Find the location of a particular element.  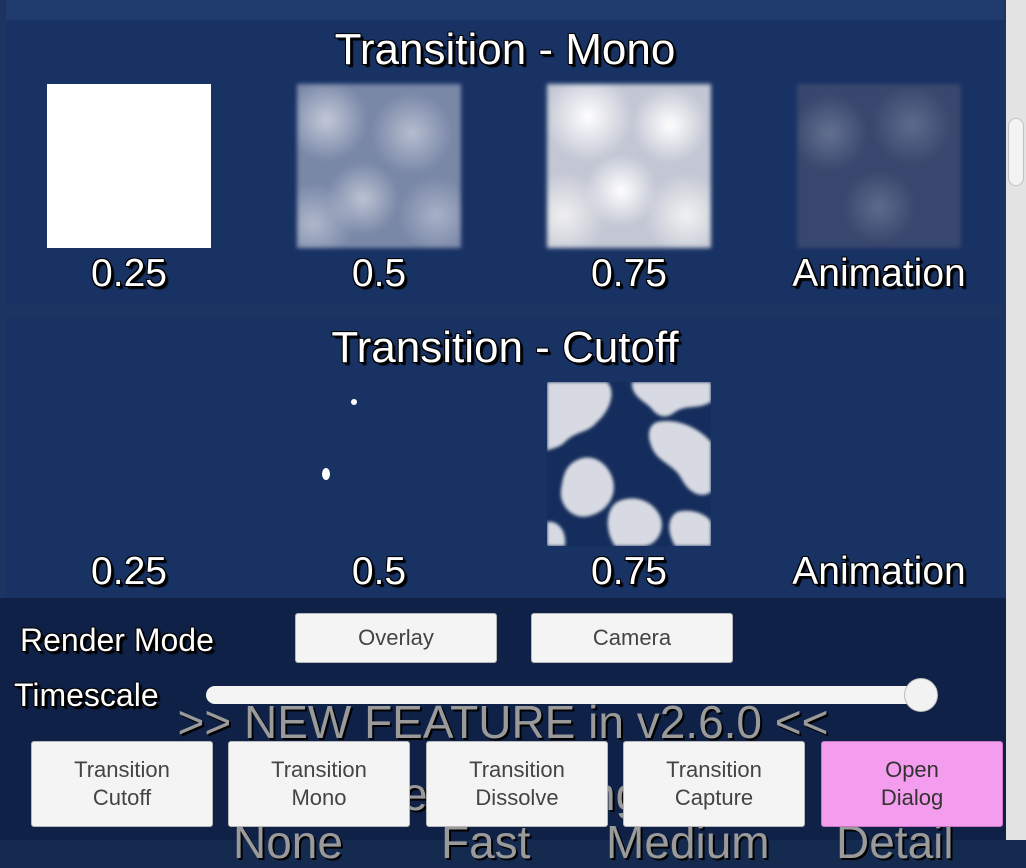

button-line: Capture is located at coordinates (714, 797).